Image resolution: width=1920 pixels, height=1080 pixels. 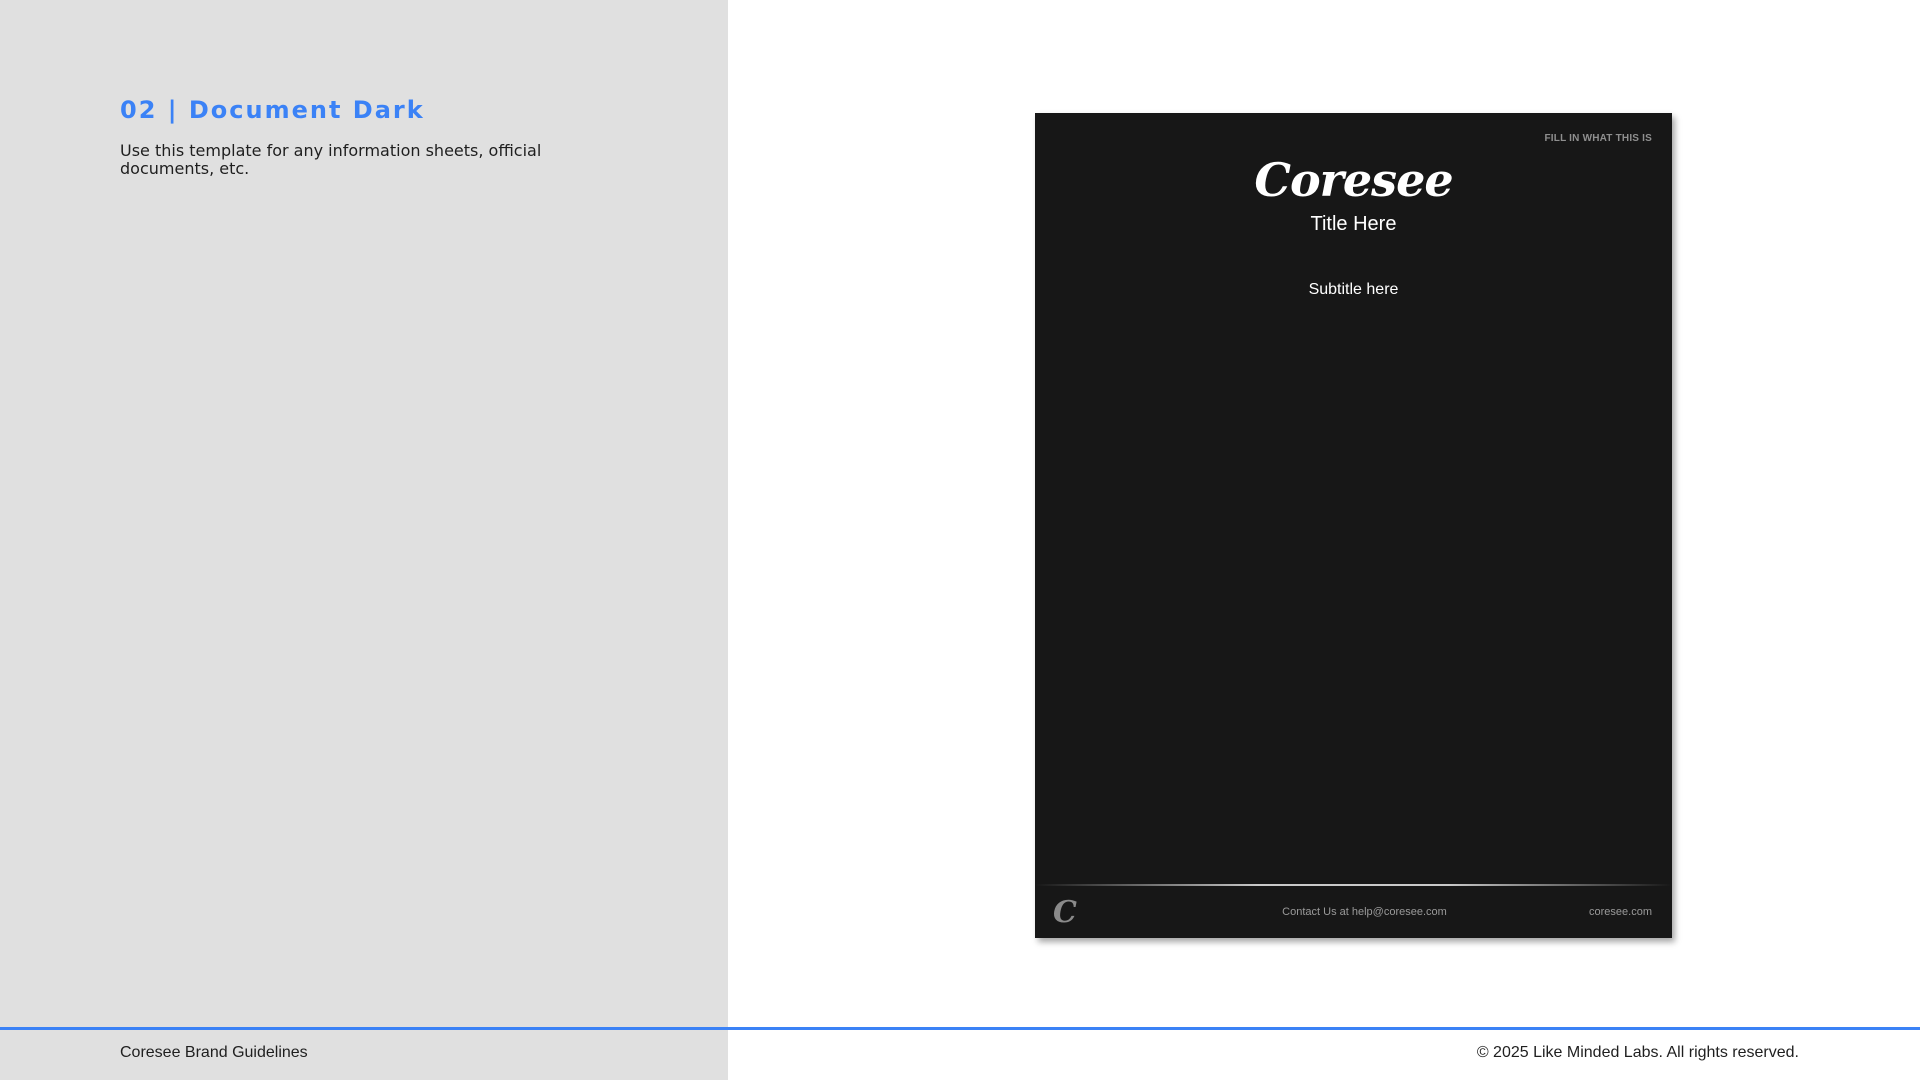 What do you see at coordinates (214, 1052) in the screenshot?
I see `footer-brand-guidelines: Coresee Brand Guidelines` at bounding box center [214, 1052].